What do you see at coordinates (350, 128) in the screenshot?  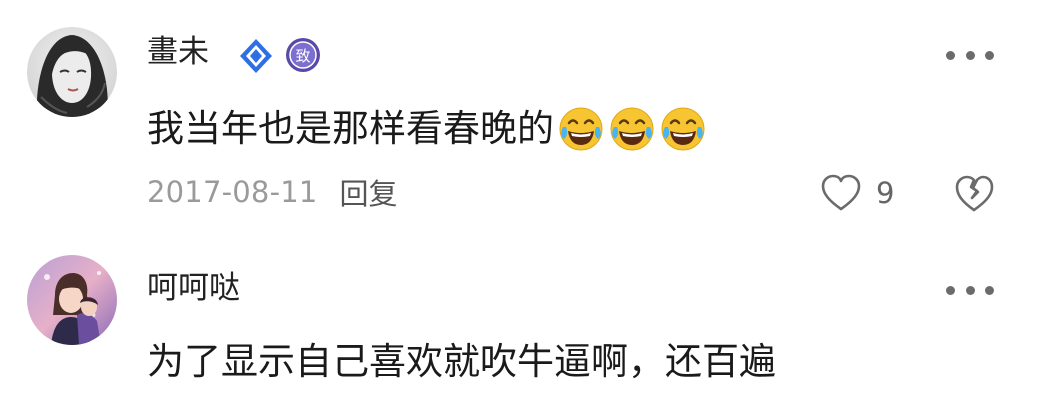 I see `comment-body: 我当年也是那样看春晚的` at bounding box center [350, 128].